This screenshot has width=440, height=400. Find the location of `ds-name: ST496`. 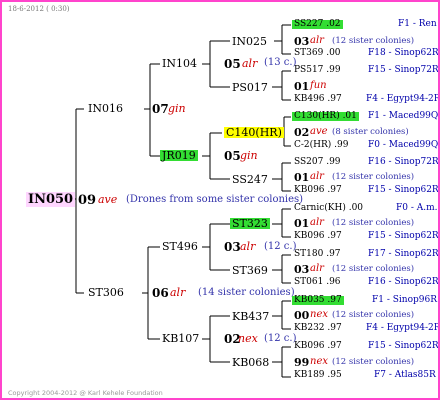

ds-name: ST496 is located at coordinates (180, 246).